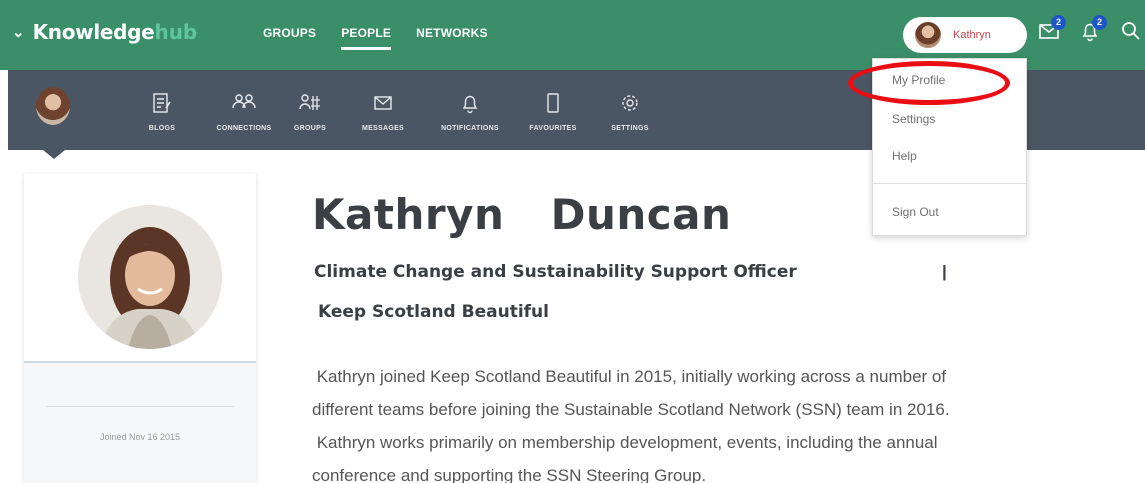 The height and width of the screenshot is (483, 1145). What do you see at coordinates (913, 119) in the screenshot?
I see `menu-item-settings: Settings` at bounding box center [913, 119].